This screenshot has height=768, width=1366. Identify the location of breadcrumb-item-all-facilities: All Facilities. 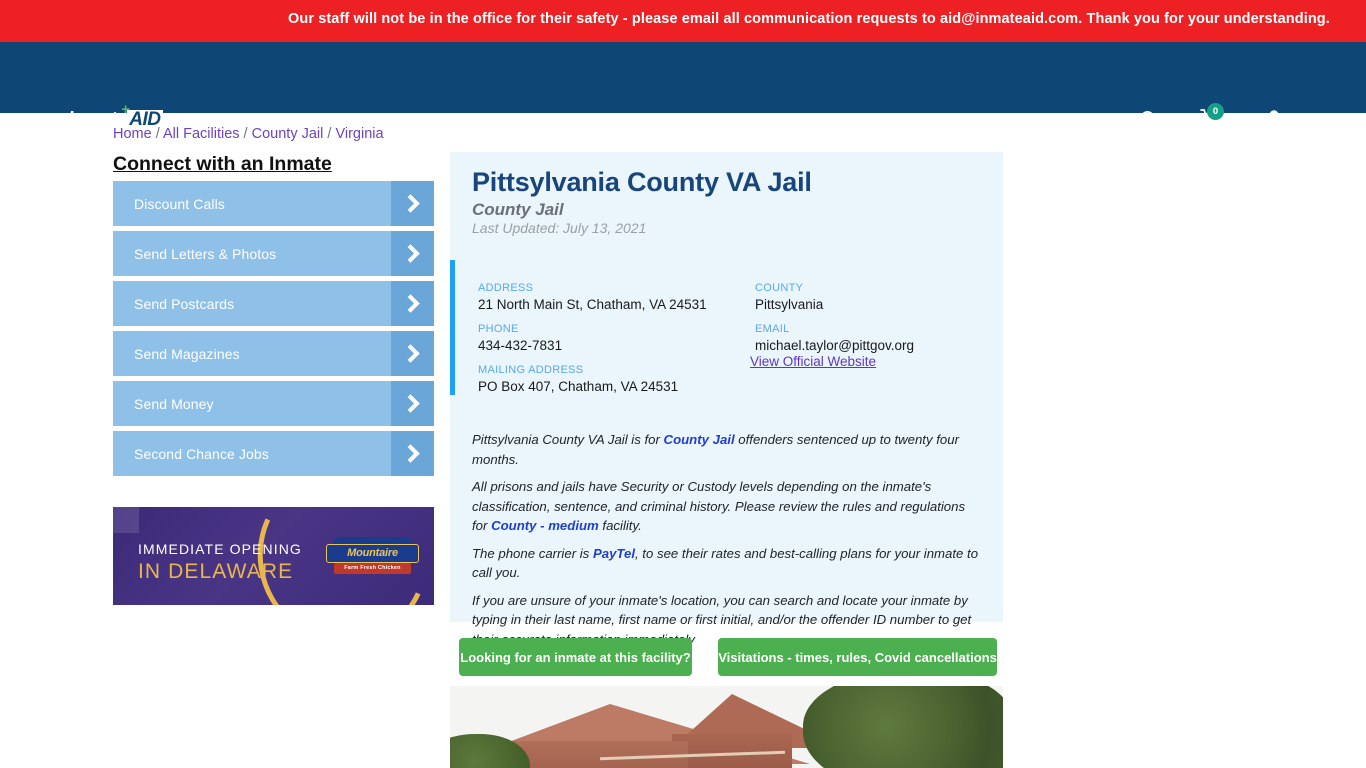
(201, 134).